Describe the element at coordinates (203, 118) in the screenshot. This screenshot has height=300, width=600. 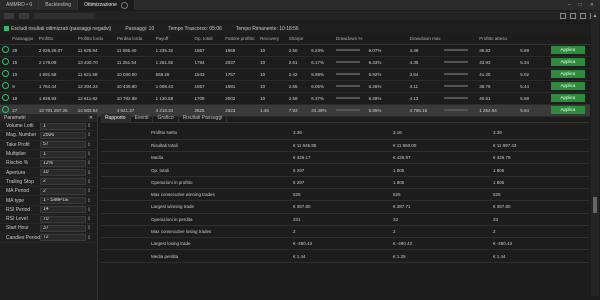
I see `tab-risultati-passaggi: Risultati Passaggi` at that location.